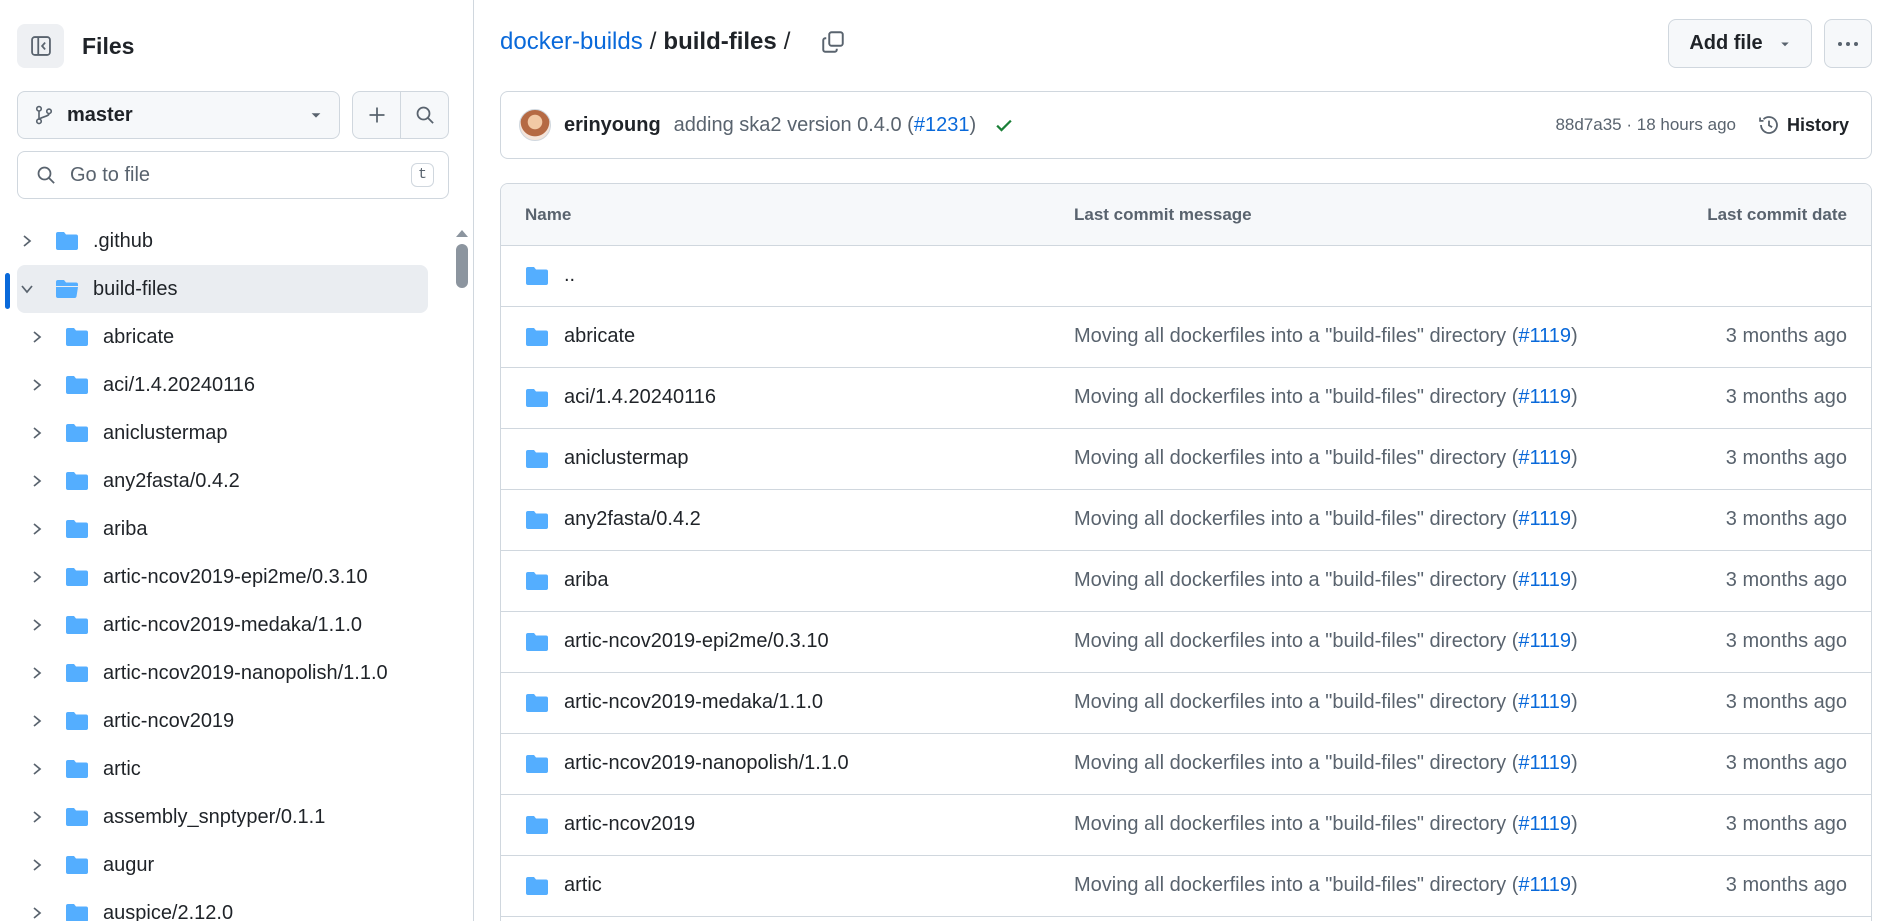 Image resolution: width=1885 pixels, height=921 pixels. What do you see at coordinates (220, 769) in the screenshot?
I see `sidebar-tree-item: artic` at bounding box center [220, 769].